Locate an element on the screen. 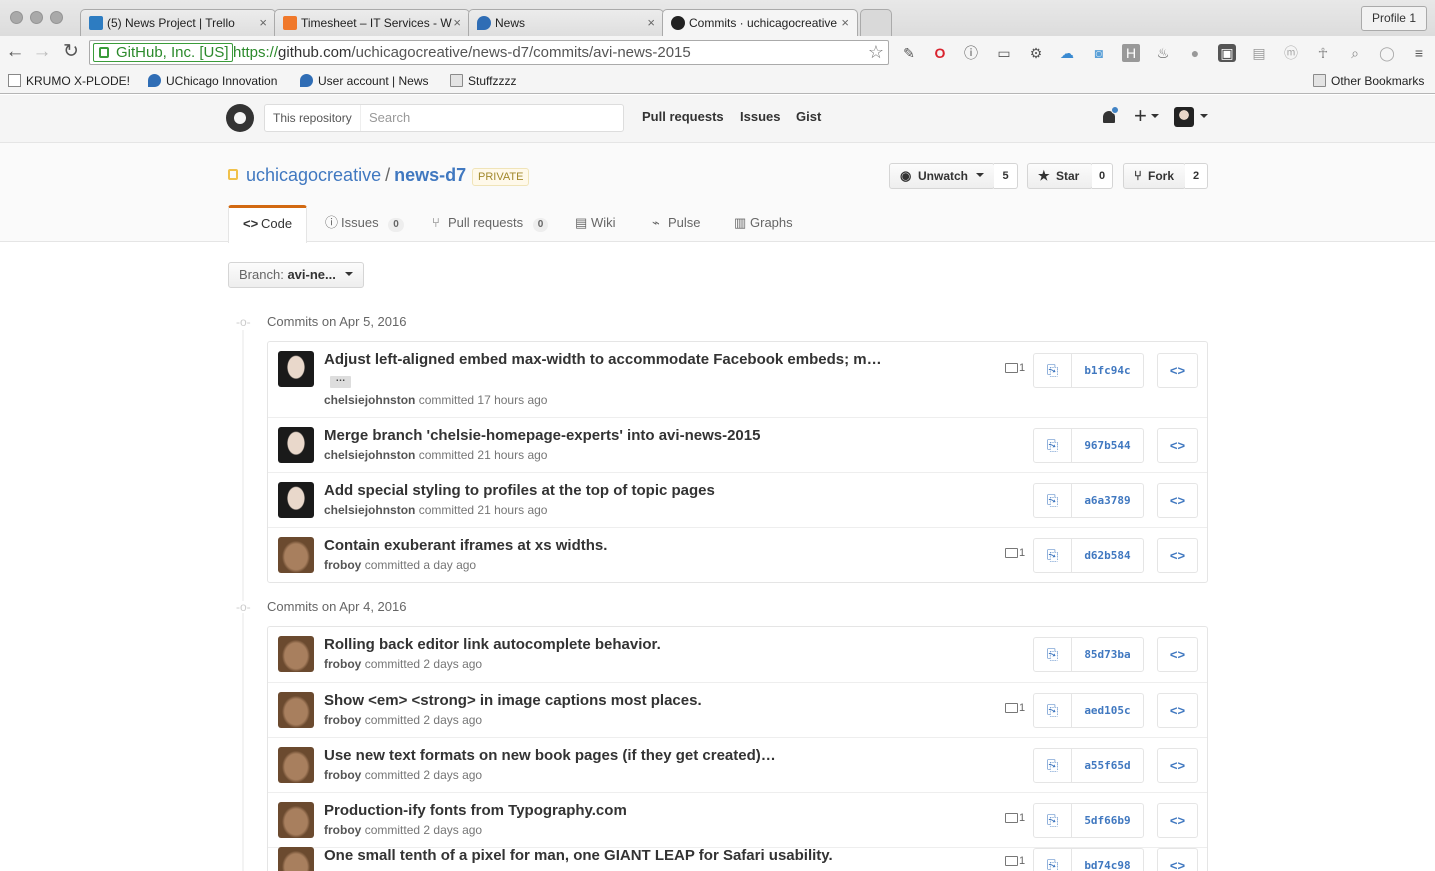 The height and width of the screenshot is (871, 1435). search-input: Search is located at coordinates (389, 118).